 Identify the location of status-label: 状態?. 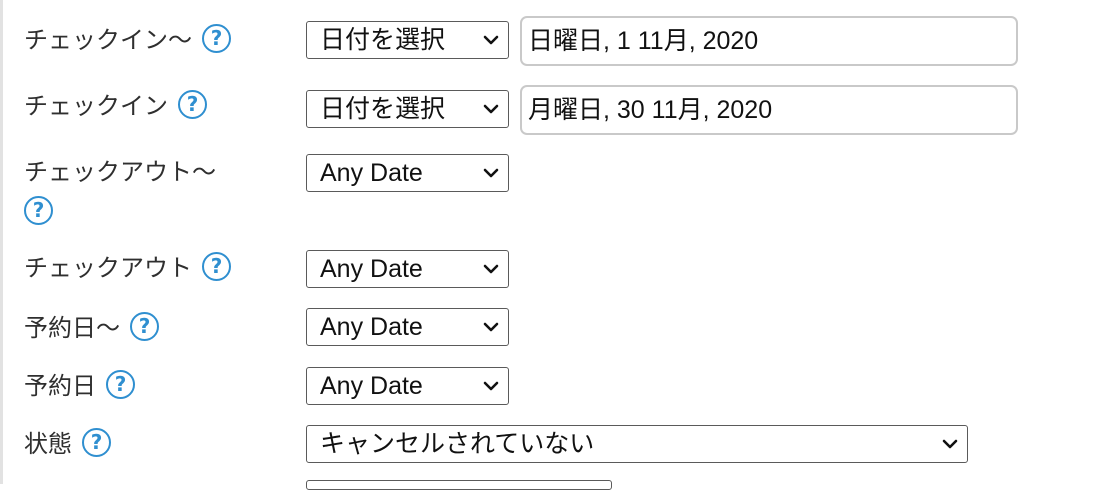
(144, 444).